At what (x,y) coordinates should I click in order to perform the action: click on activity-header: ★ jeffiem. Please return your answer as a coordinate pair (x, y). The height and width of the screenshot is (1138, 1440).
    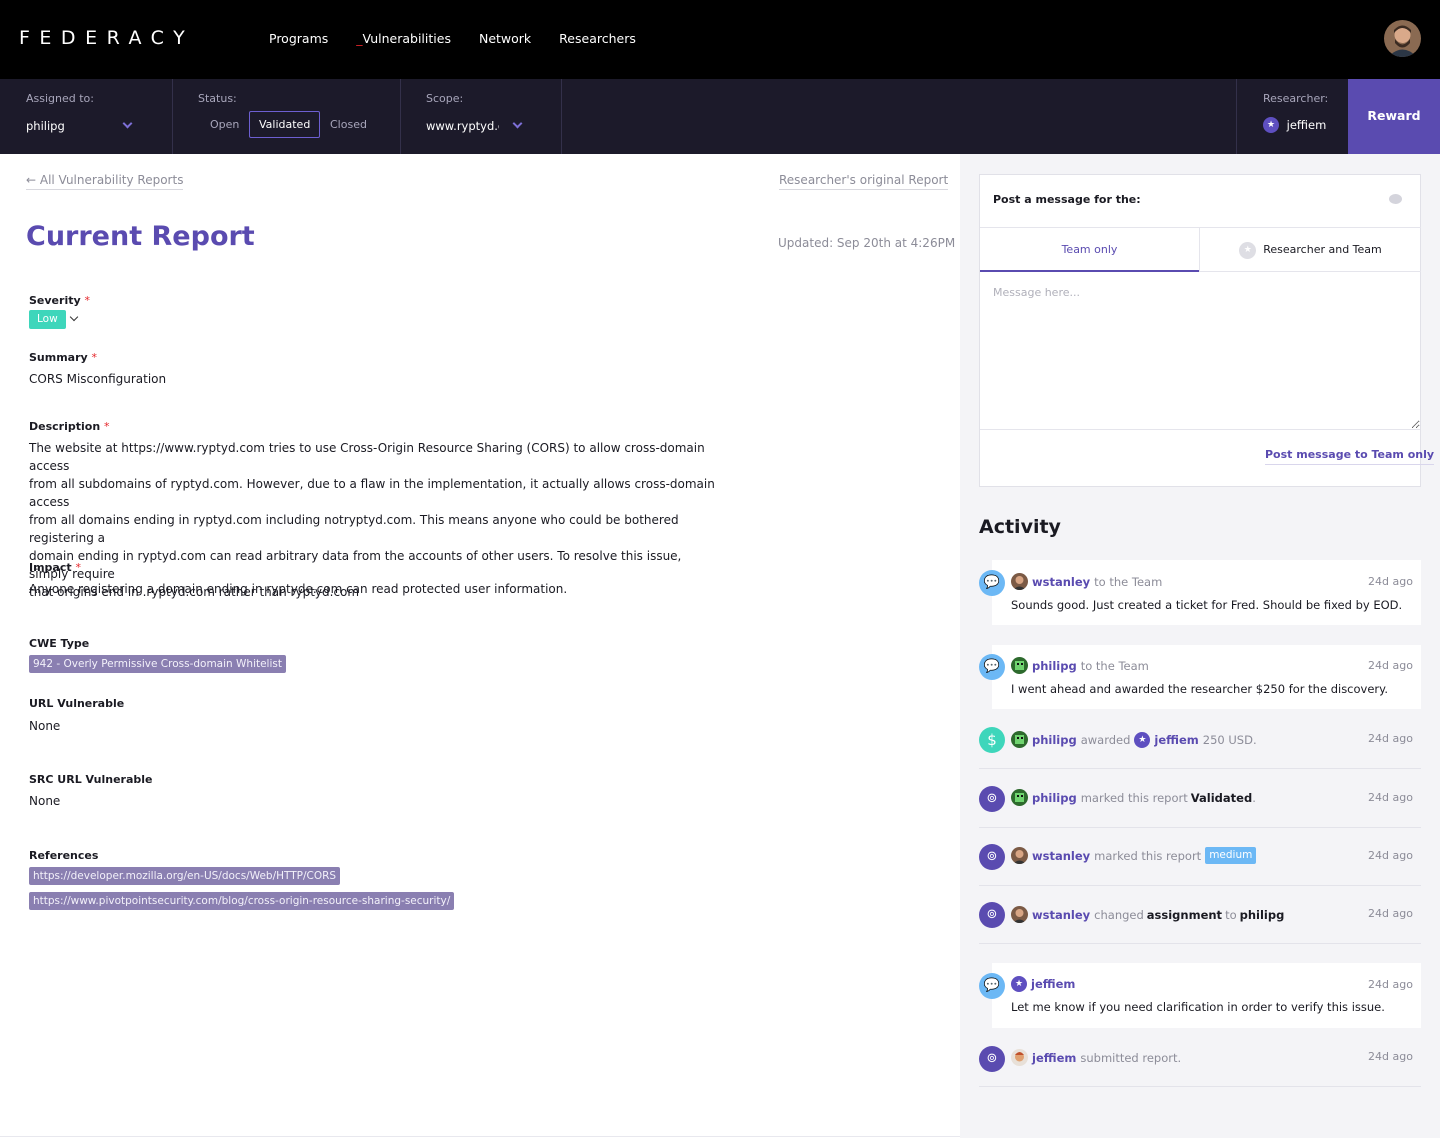
    Looking at the image, I should click on (1045, 984).